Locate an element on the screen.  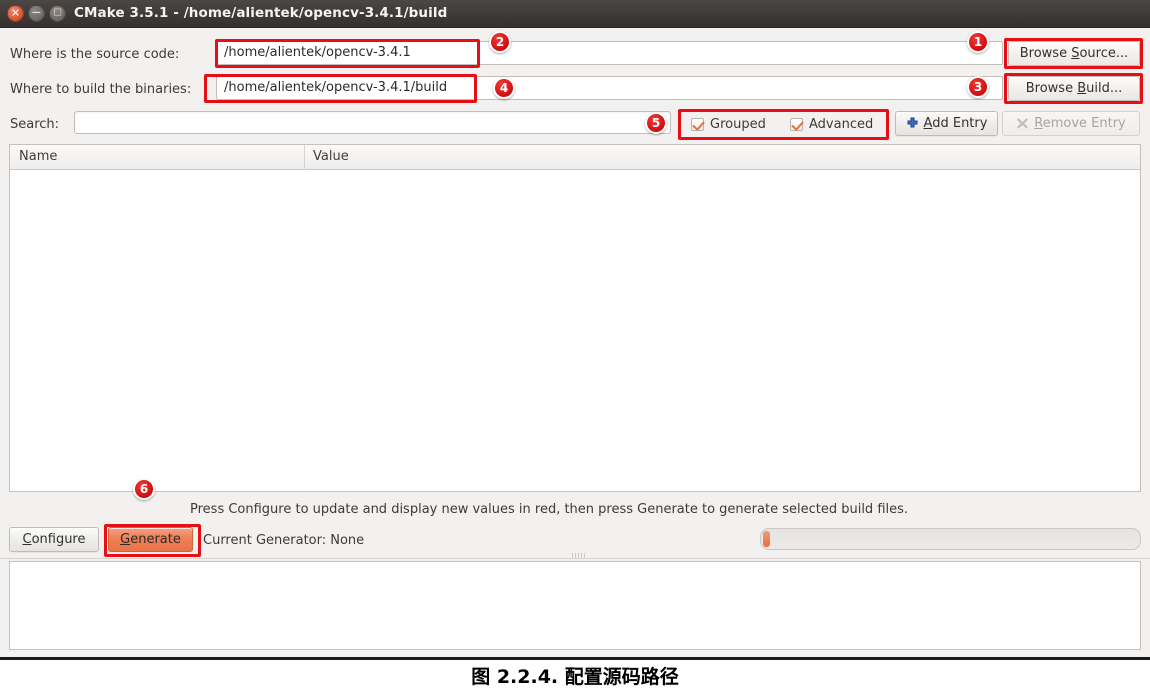
close-icon: ✕ is located at coordinates (15, 13).